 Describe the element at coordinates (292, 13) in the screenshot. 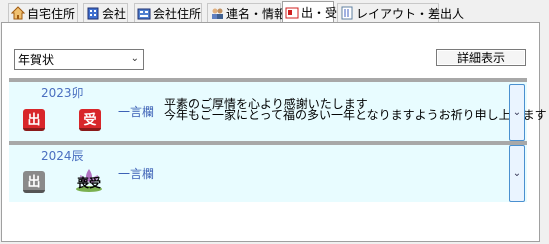

I see `postcard-icon` at that location.